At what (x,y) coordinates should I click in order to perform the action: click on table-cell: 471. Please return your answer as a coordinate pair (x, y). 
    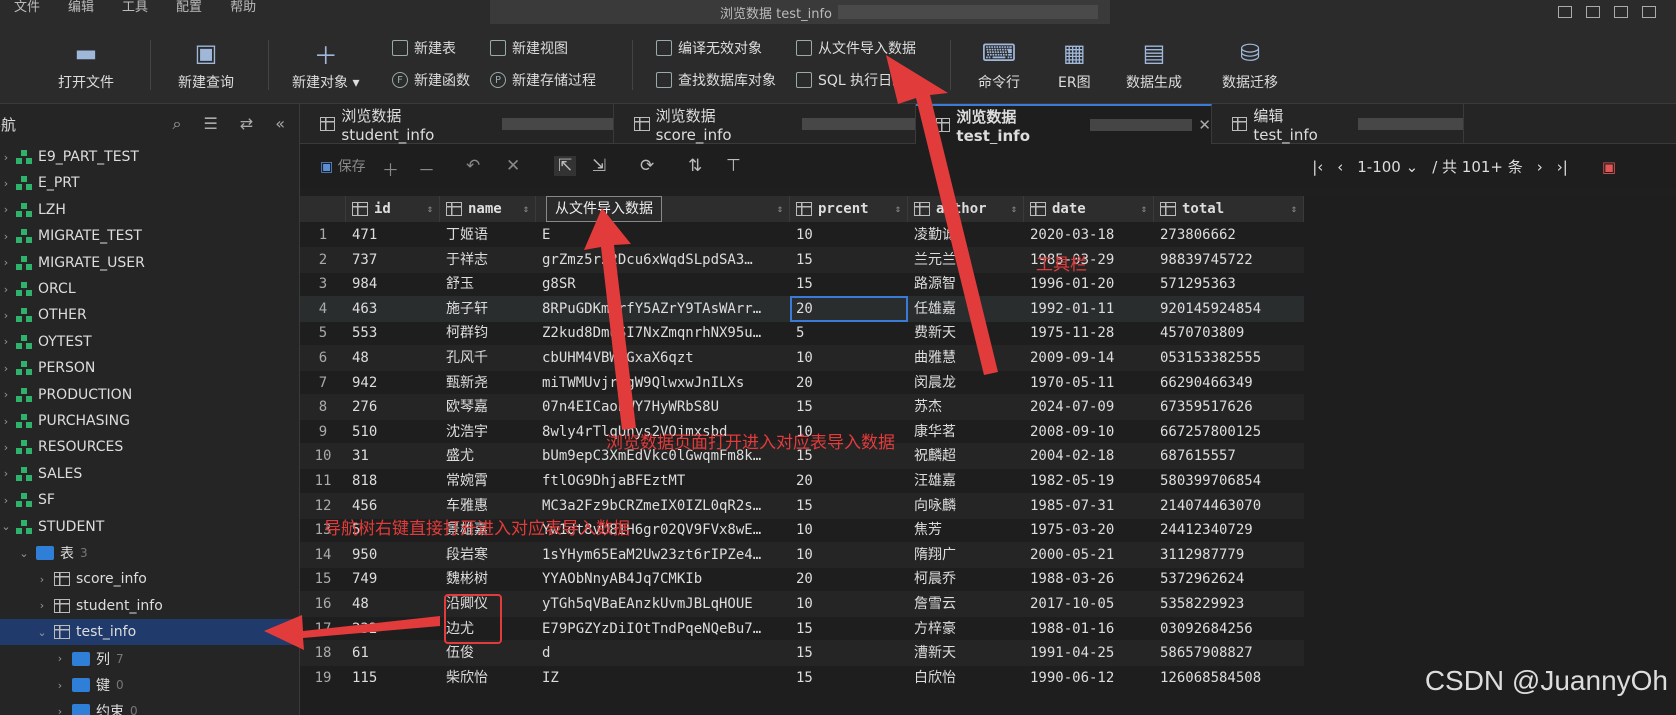
    Looking at the image, I should click on (393, 235).